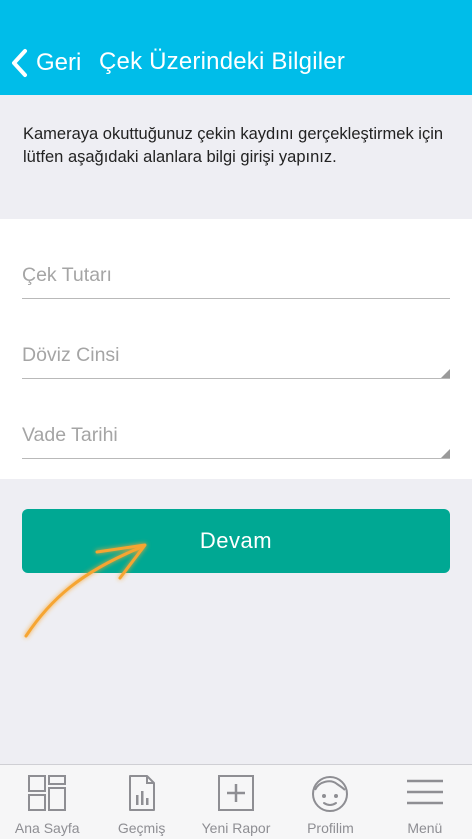  What do you see at coordinates (71, 355) in the screenshot?
I see `currency-placeholder: Döviz Cinsi` at bounding box center [71, 355].